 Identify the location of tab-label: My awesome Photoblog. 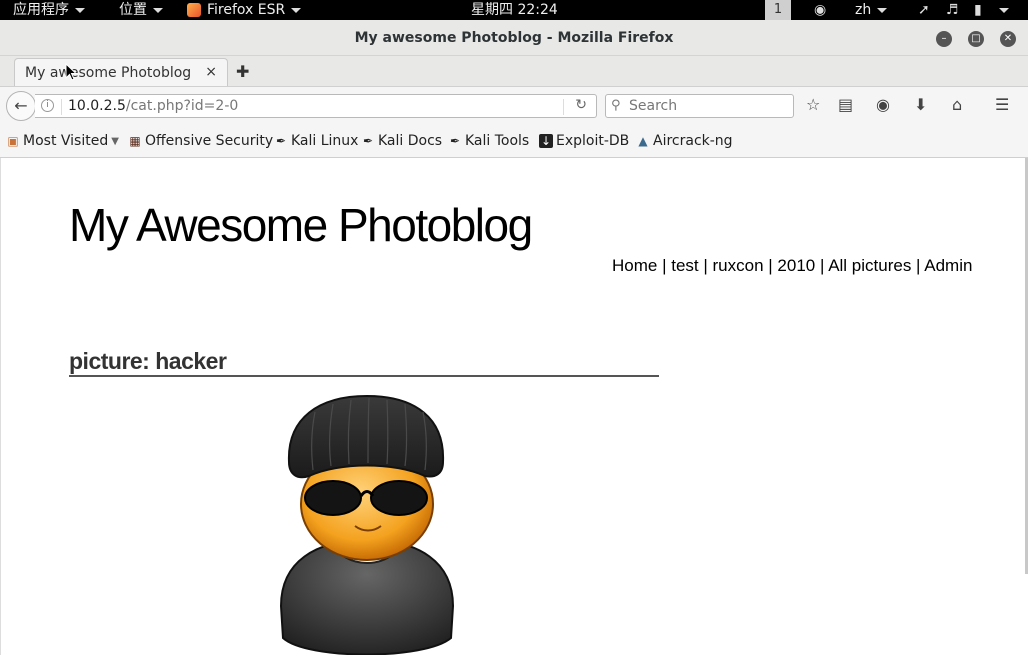
(108, 73).